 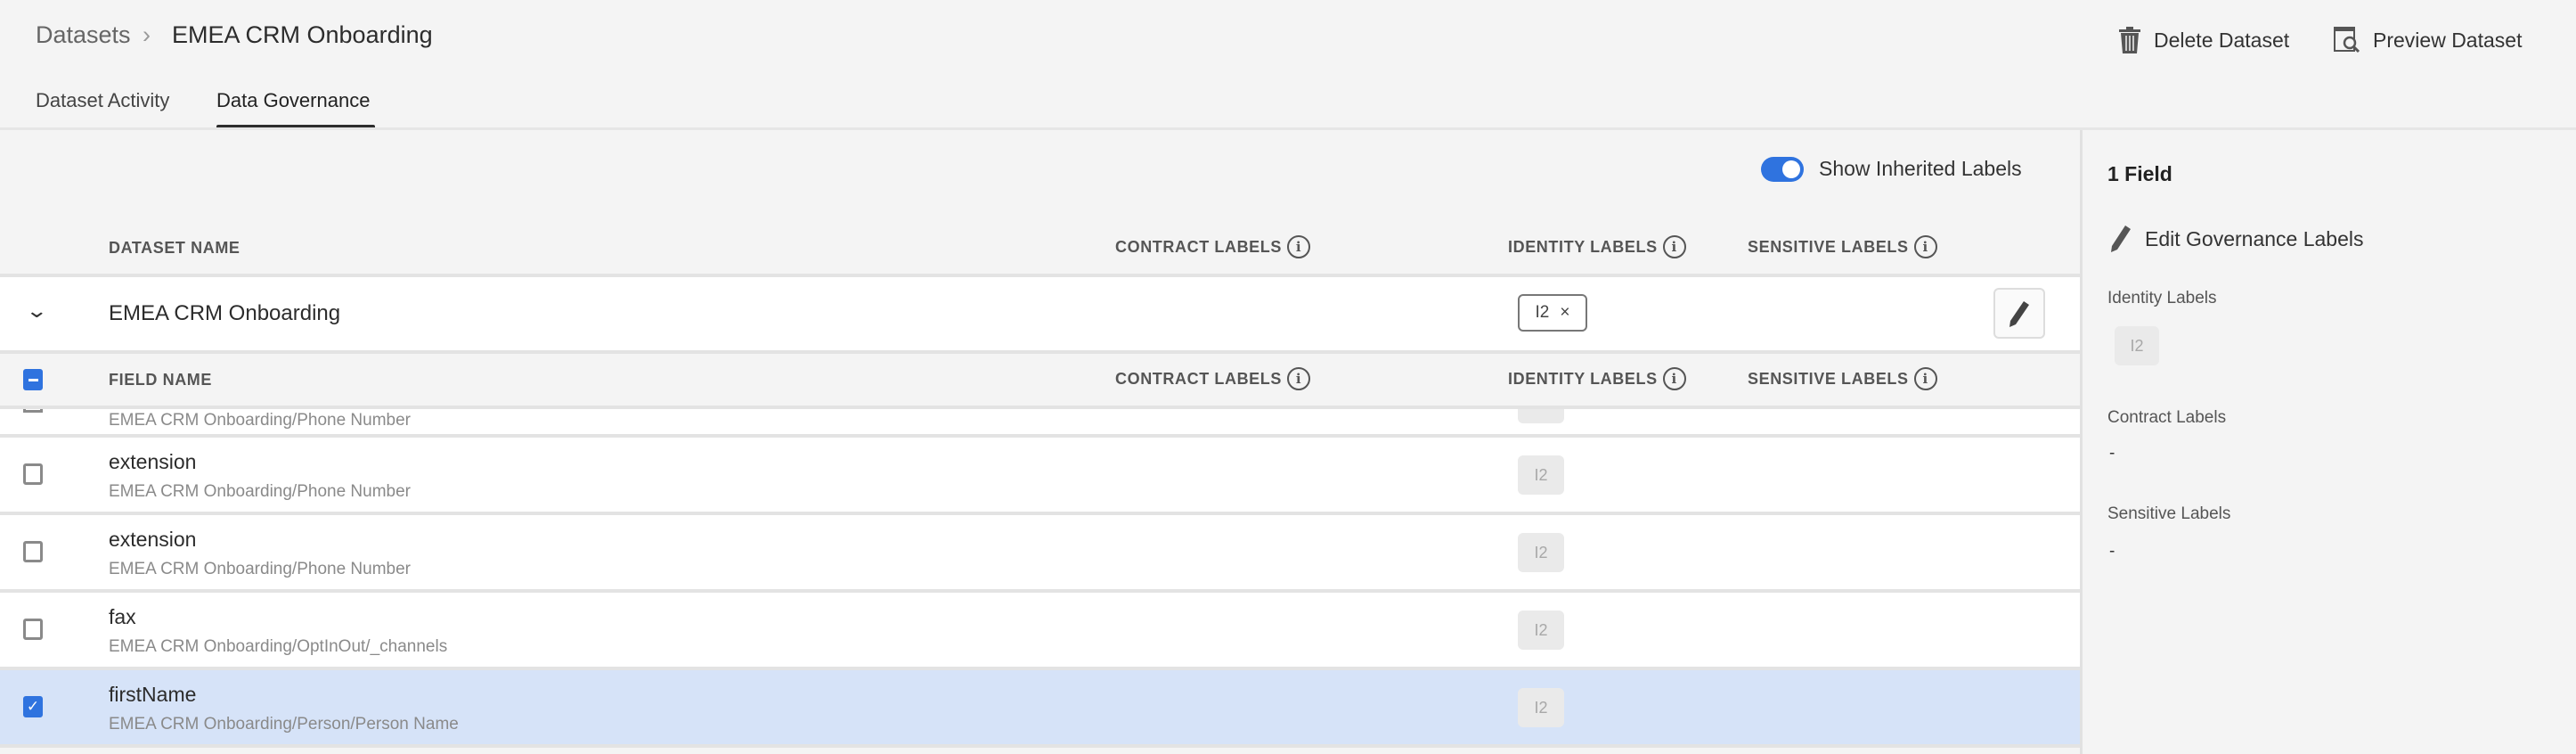 I want to click on breadcrumb-chevron-icon: ›, so click(x=147, y=34).